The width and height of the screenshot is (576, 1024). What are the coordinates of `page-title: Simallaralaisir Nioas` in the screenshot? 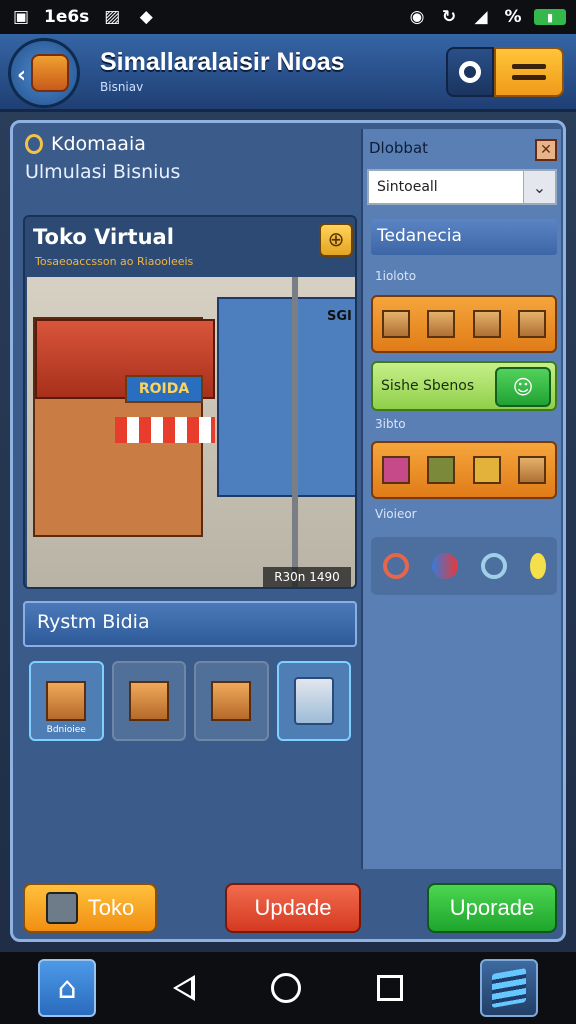 It's located at (222, 62).